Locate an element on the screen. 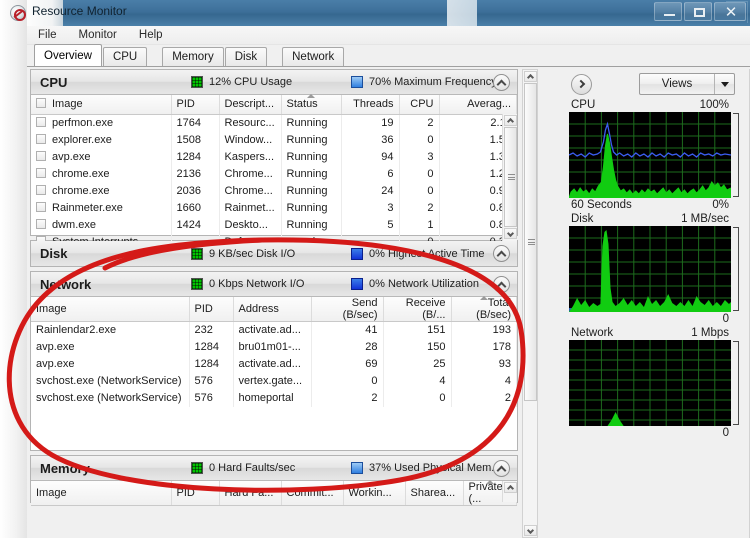 Image resolution: width=750 pixels, height=538 pixels. cell-image: perfmon.exe is located at coordinates (101, 122).